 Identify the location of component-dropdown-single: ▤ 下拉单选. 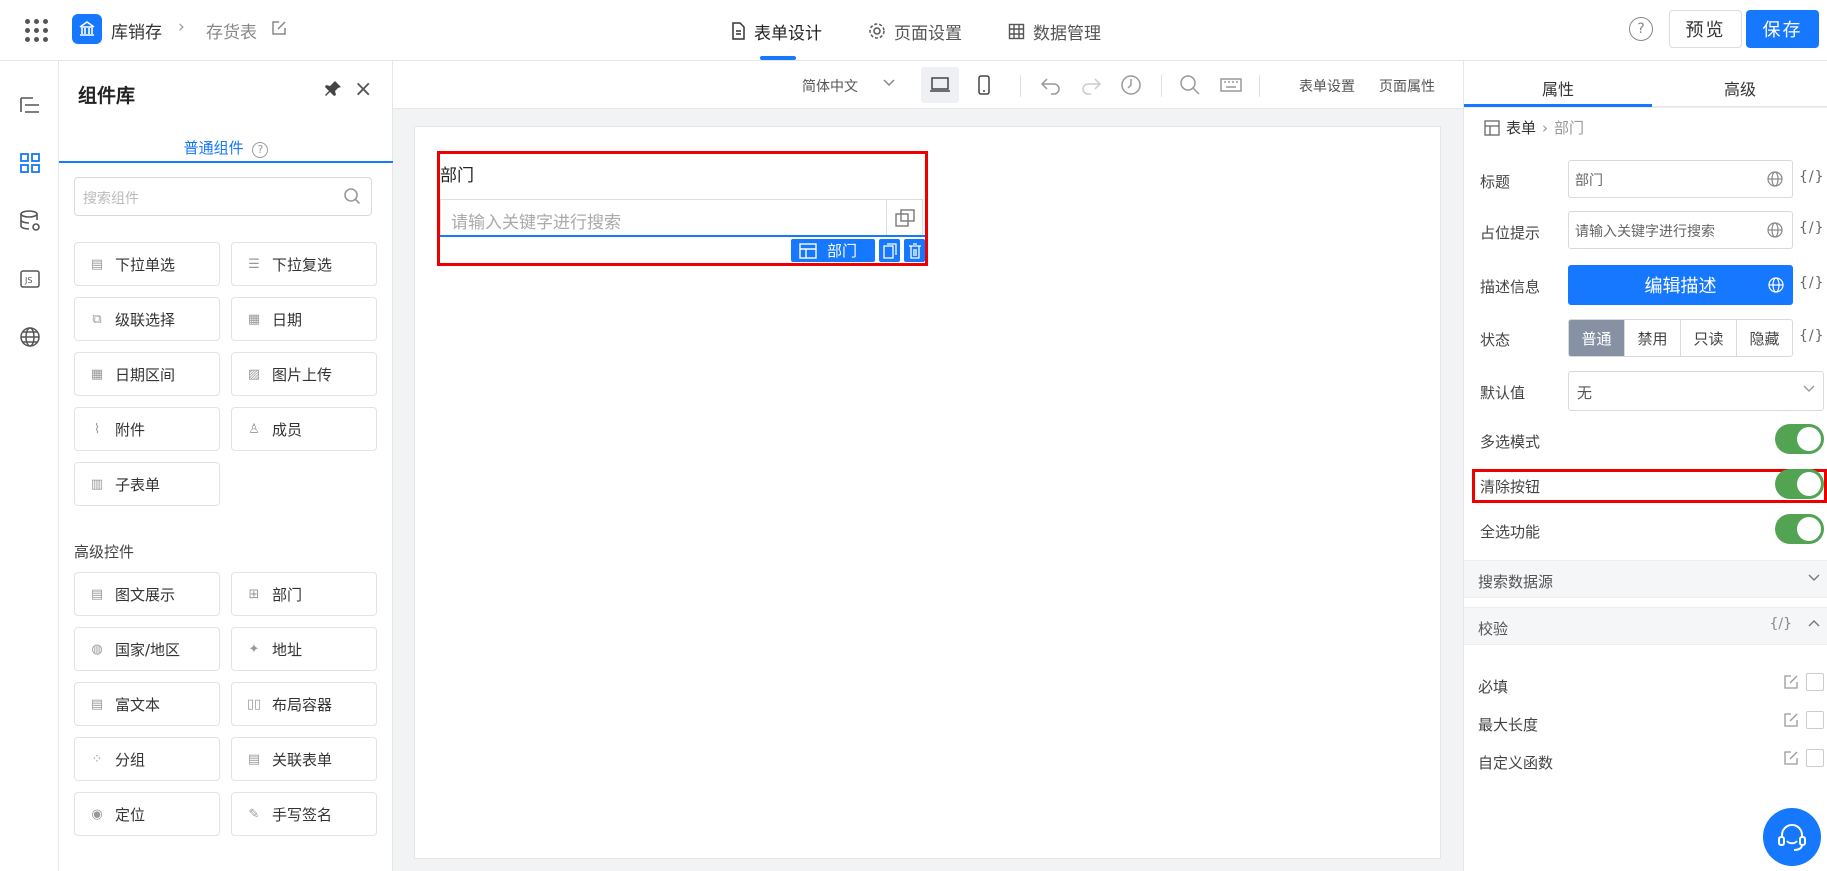
(147, 264).